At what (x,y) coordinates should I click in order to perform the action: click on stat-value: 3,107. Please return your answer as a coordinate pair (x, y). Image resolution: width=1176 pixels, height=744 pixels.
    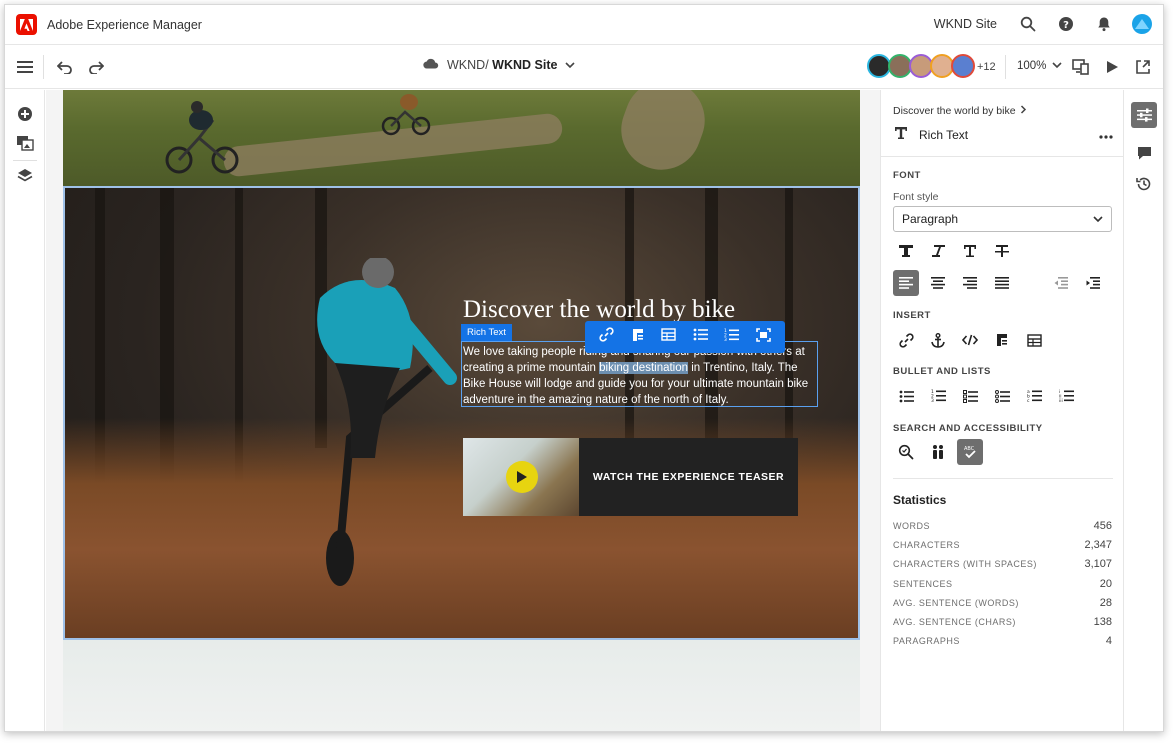
    Looking at the image, I should click on (1098, 564).